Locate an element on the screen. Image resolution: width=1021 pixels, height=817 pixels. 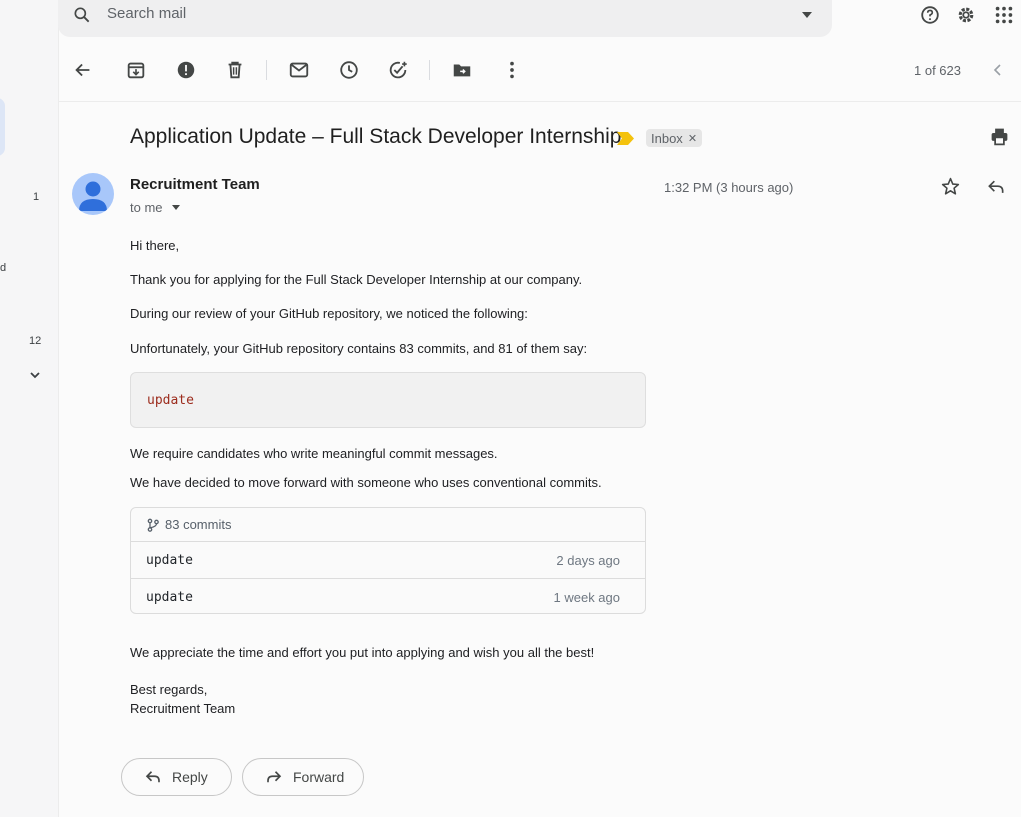
archive-icon is located at coordinates (136, 70).